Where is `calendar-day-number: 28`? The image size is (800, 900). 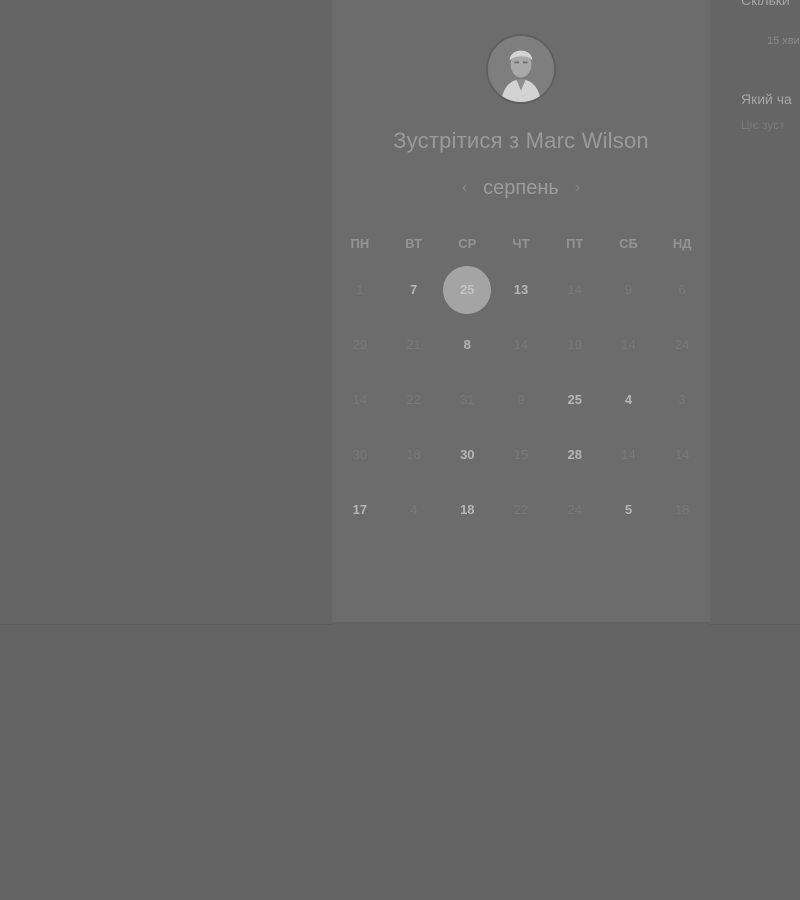
calendar-day-number: 28 is located at coordinates (574, 454).